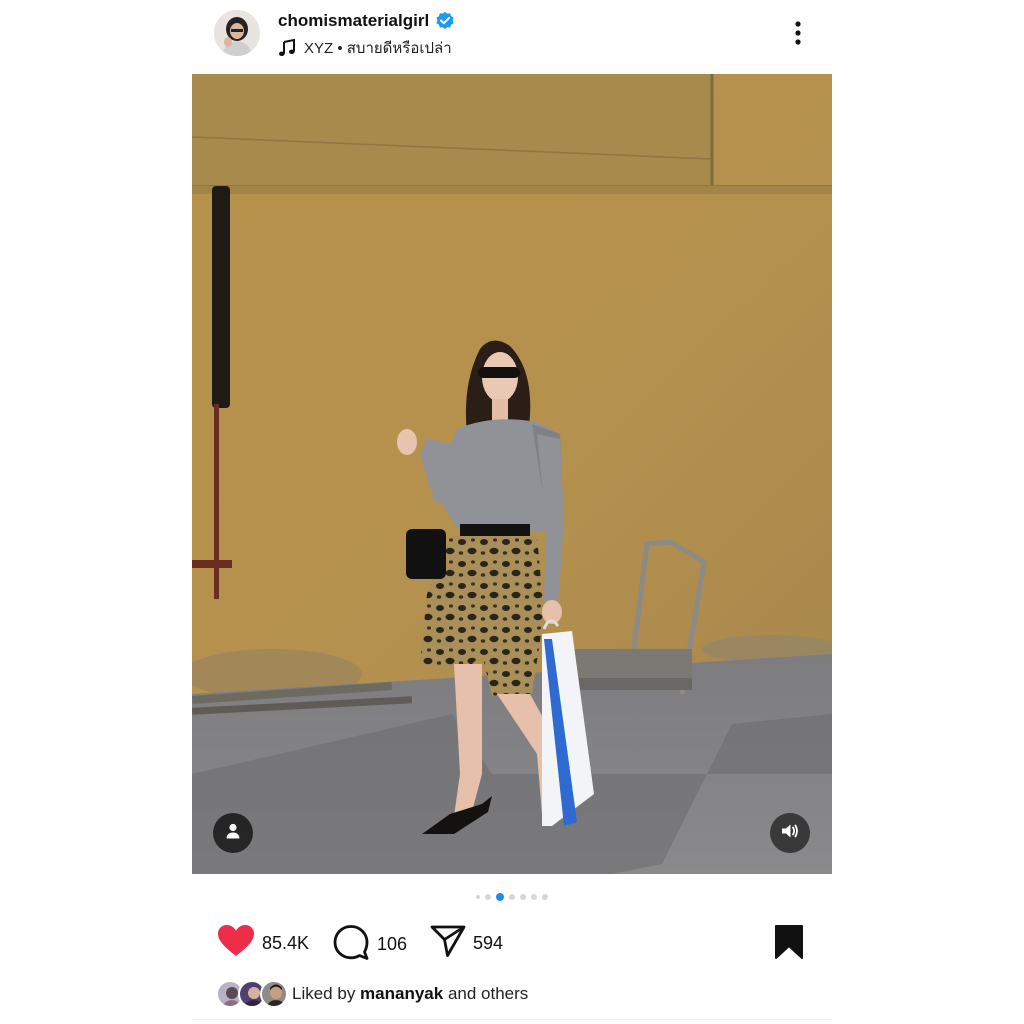 This screenshot has height=1024, width=1024. Describe the element at coordinates (326, 993) in the screenshot. I see `liked-by-prefix: Liked by` at that location.